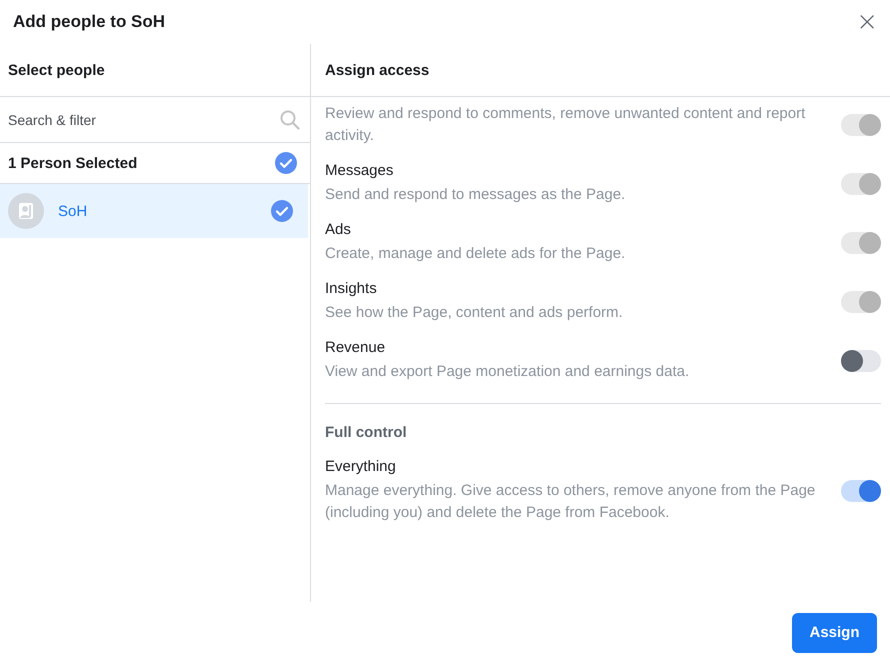 This screenshot has height=663, width=890. What do you see at coordinates (73, 163) in the screenshot?
I see `selected-count: 1 Person Selected` at bounding box center [73, 163].